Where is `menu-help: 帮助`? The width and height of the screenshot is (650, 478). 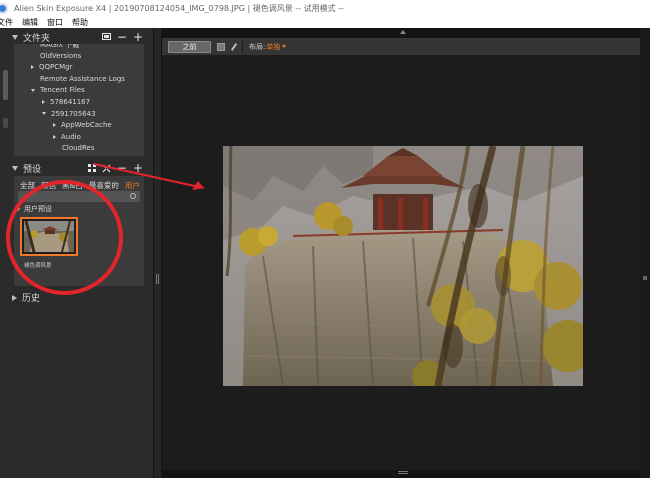 menu-help: 帮助 is located at coordinates (80, 22).